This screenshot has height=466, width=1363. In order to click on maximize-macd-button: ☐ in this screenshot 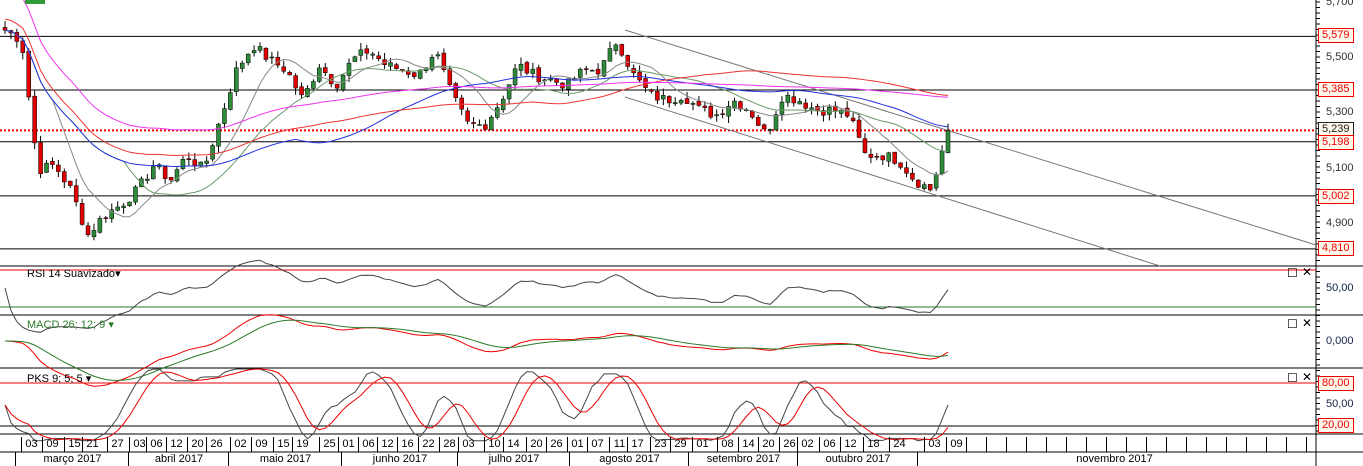, I will do `click(1292, 324)`.